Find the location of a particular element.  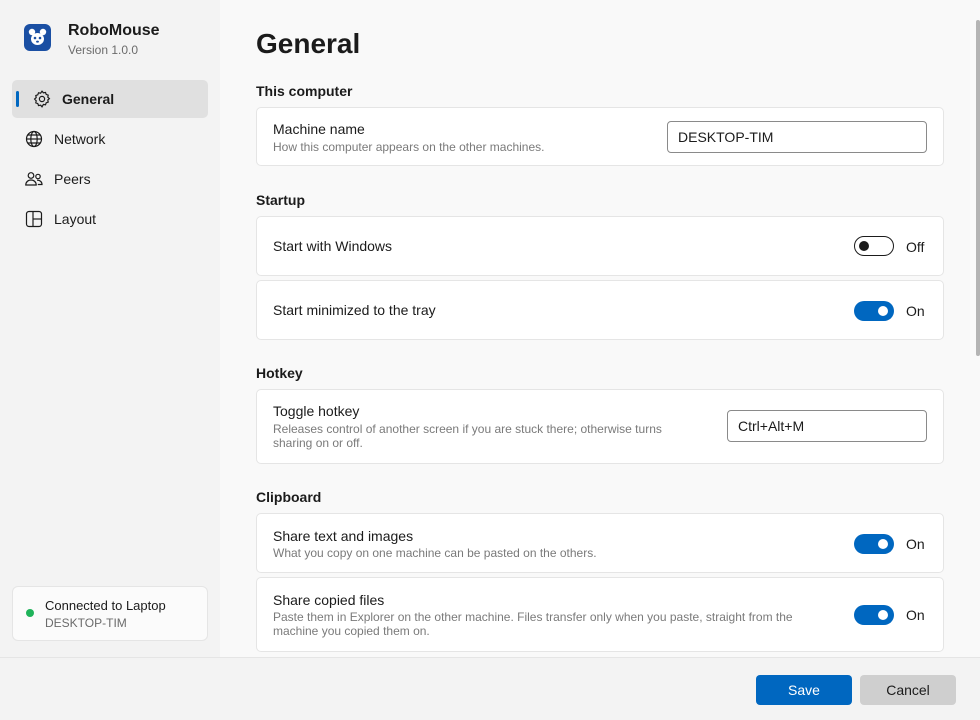

sidebar-item-label: Network is located at coordinates (80, 139).